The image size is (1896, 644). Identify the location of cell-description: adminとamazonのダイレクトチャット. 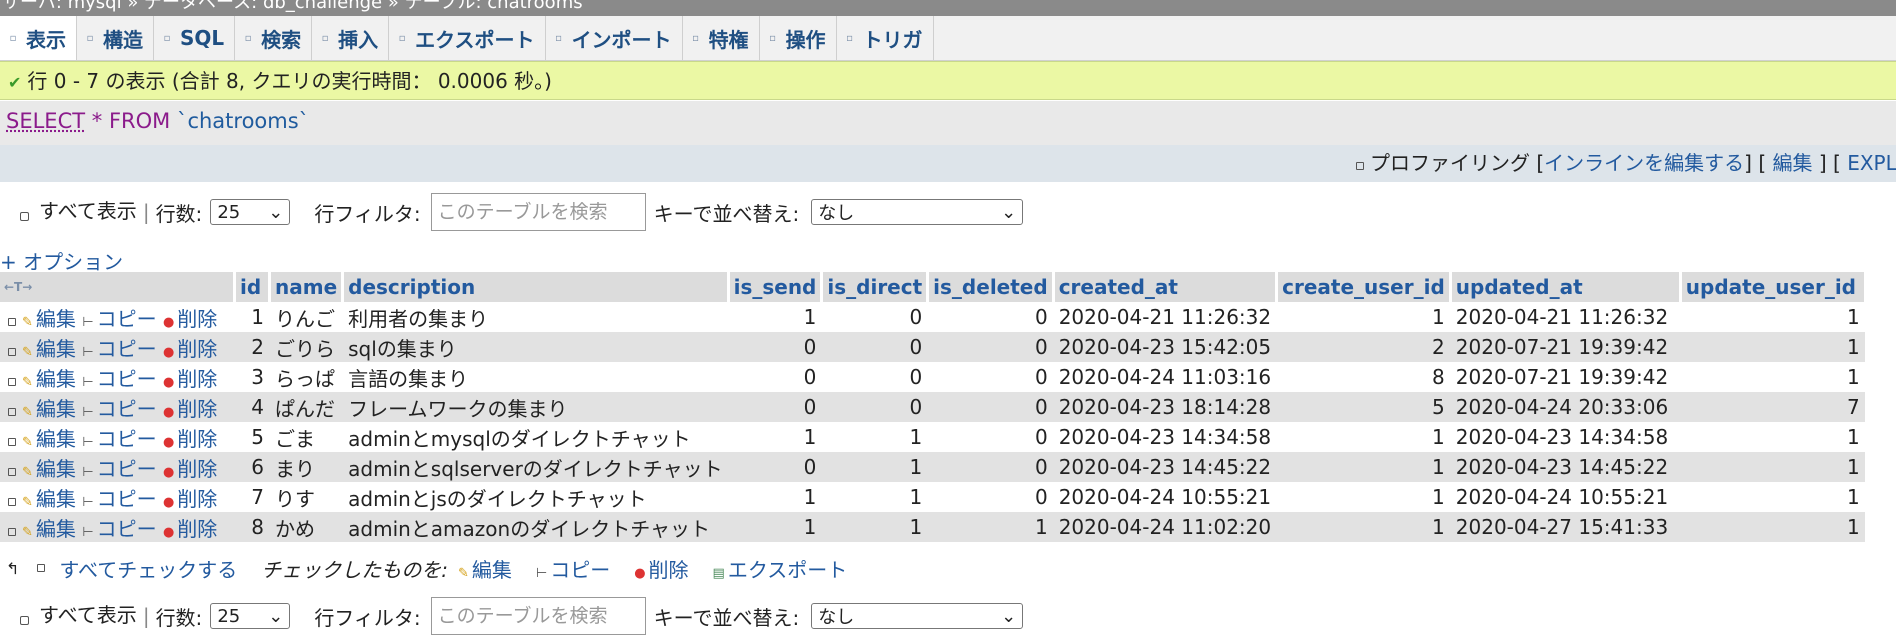
(535, 527).